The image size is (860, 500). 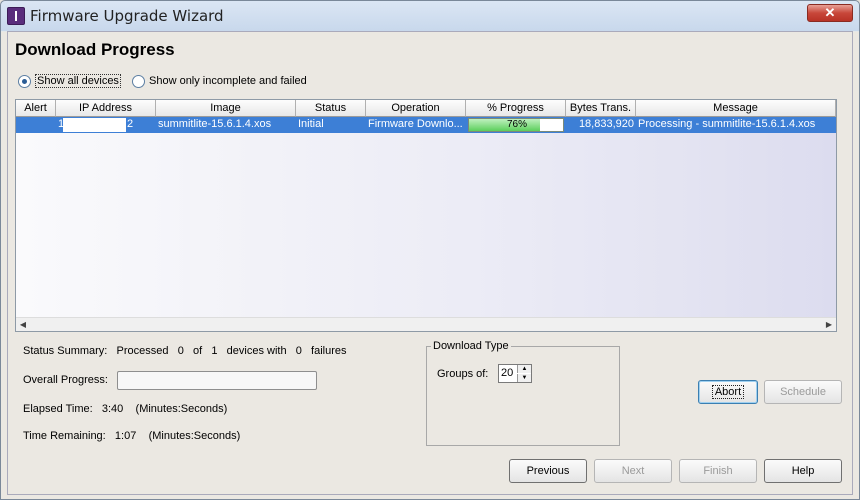 What do you see at coordinates (298, 351) in the screenshot?
I see `failures-count: 0` at bounding box center [298, 351].